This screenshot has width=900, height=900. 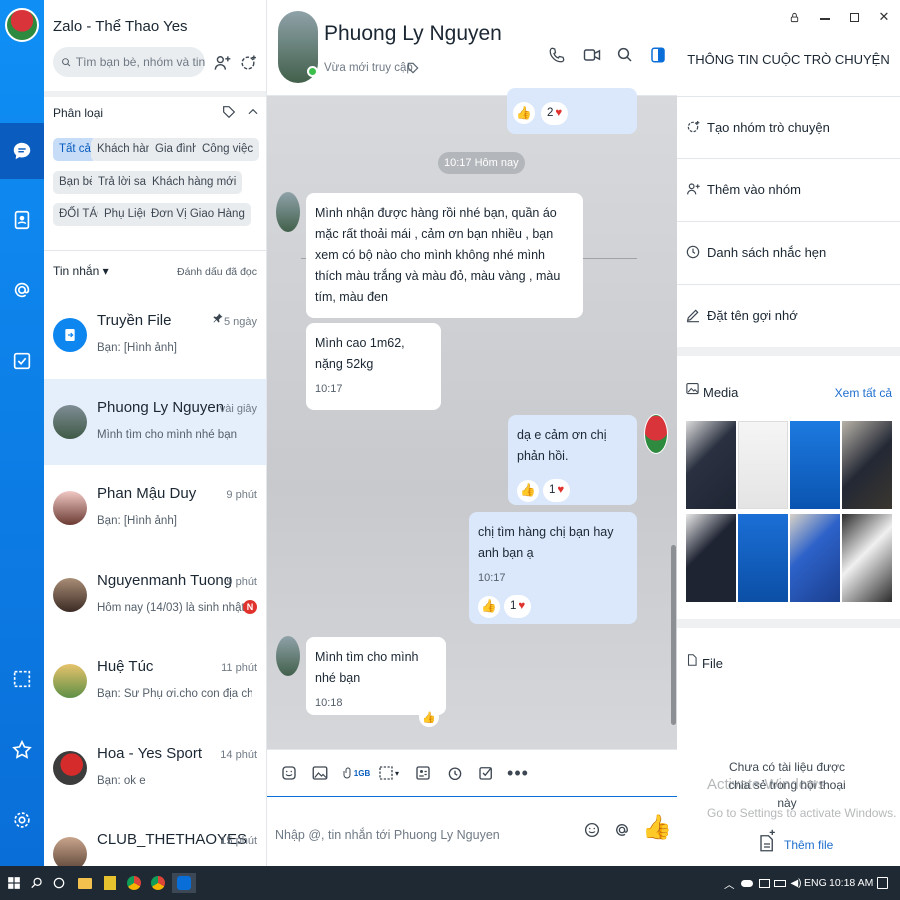 What do you see at coordinates (184, 883) in the screenshot?
I see `taskbar-app-zalo` at bounding box center [184, 883].